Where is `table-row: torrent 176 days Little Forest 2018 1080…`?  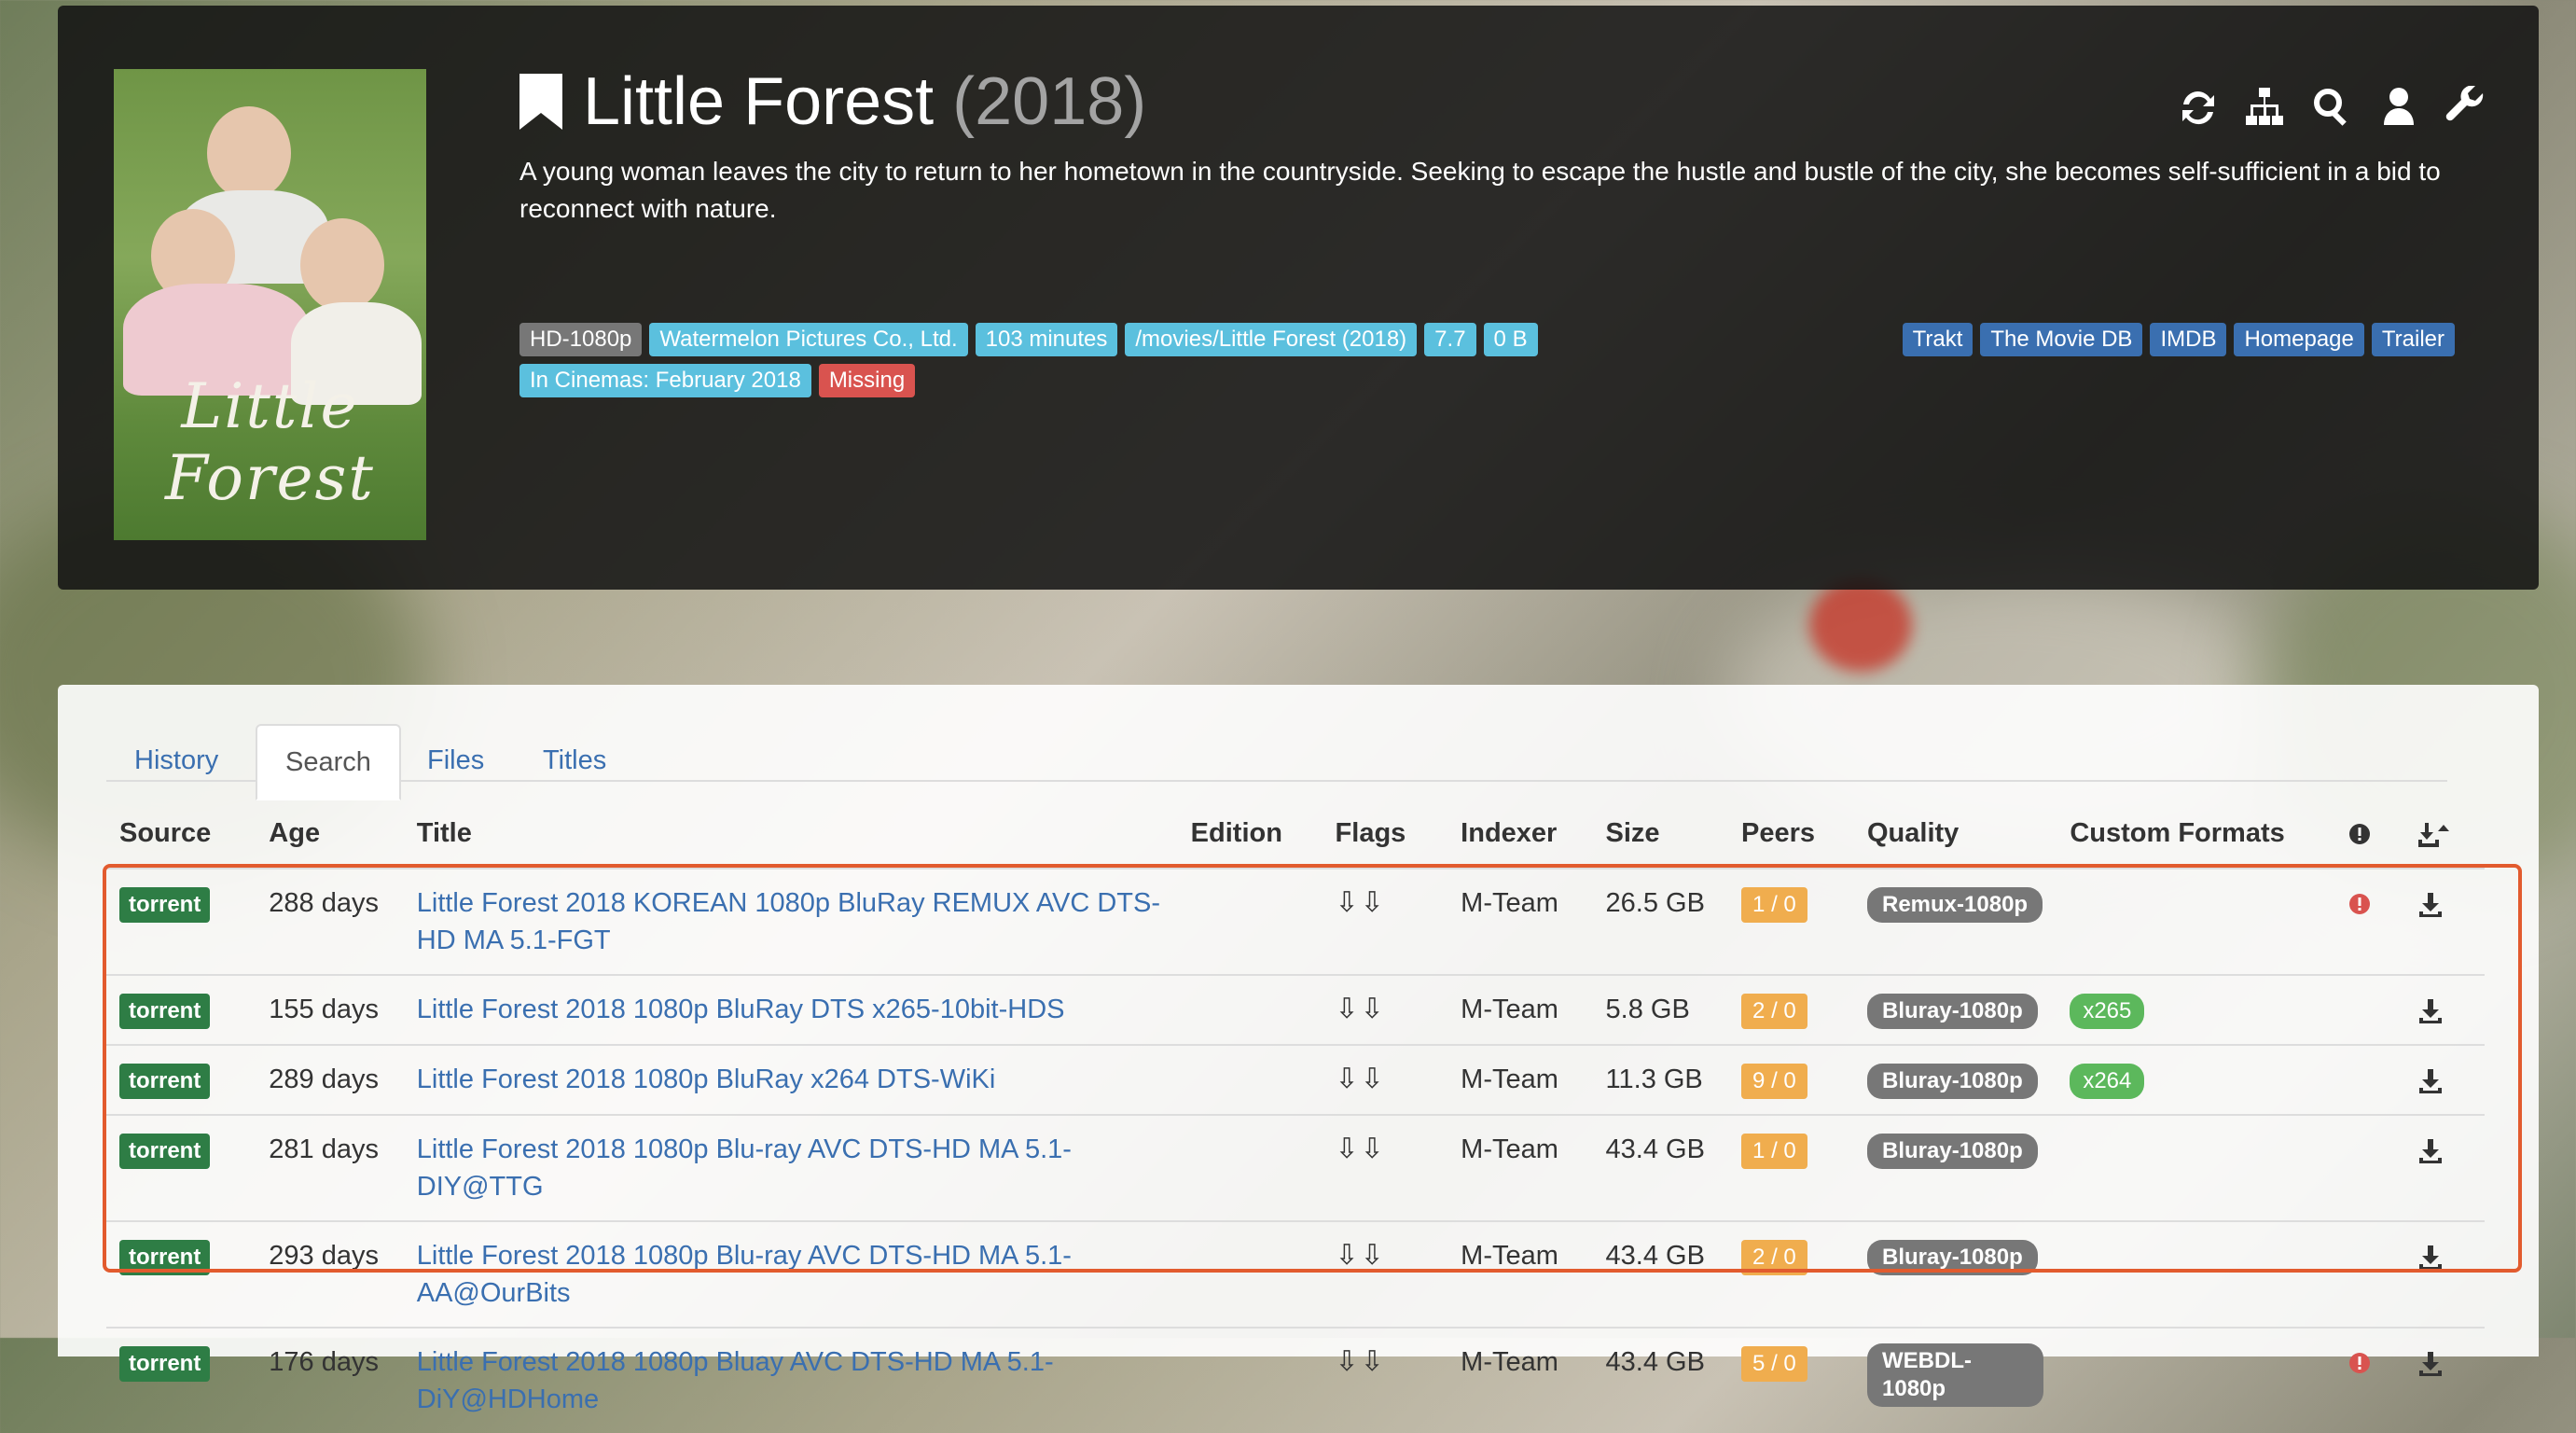
table-row: torrent 176 days Little Forest 2018 1080… is located at coordinates (1295, 1380).